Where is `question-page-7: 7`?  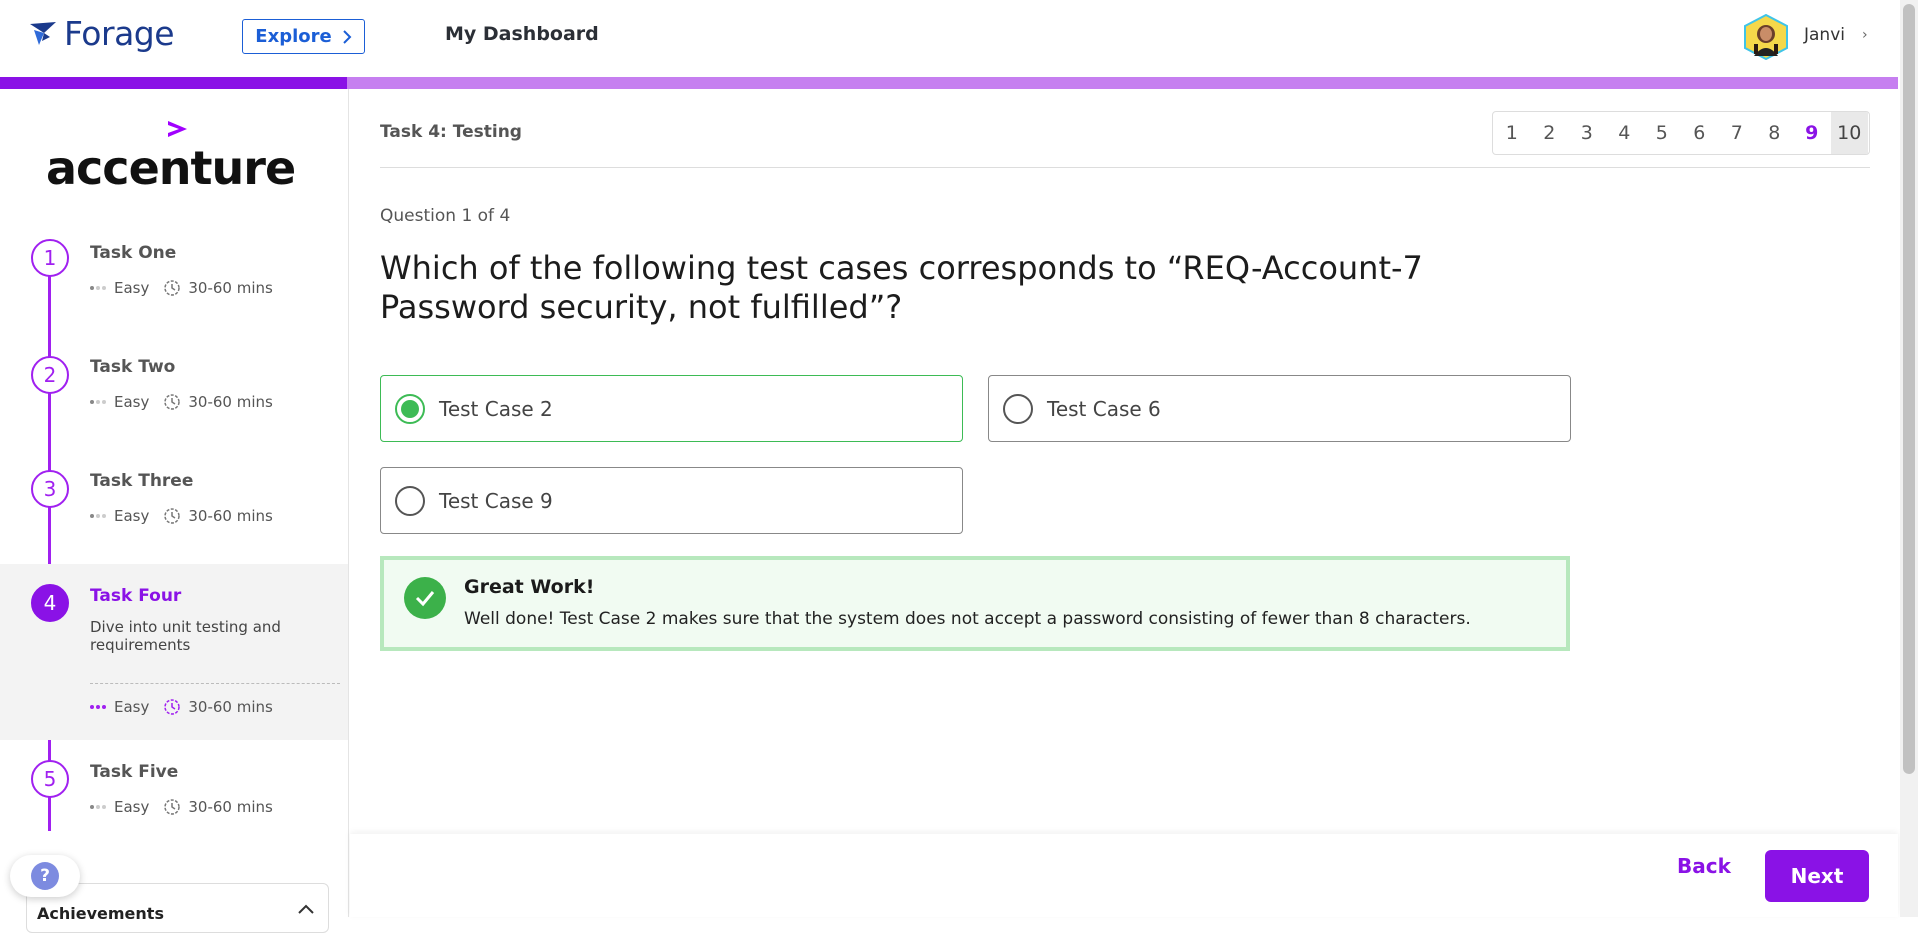 question-page-7: 7 is located at coordinates (1737, 133).